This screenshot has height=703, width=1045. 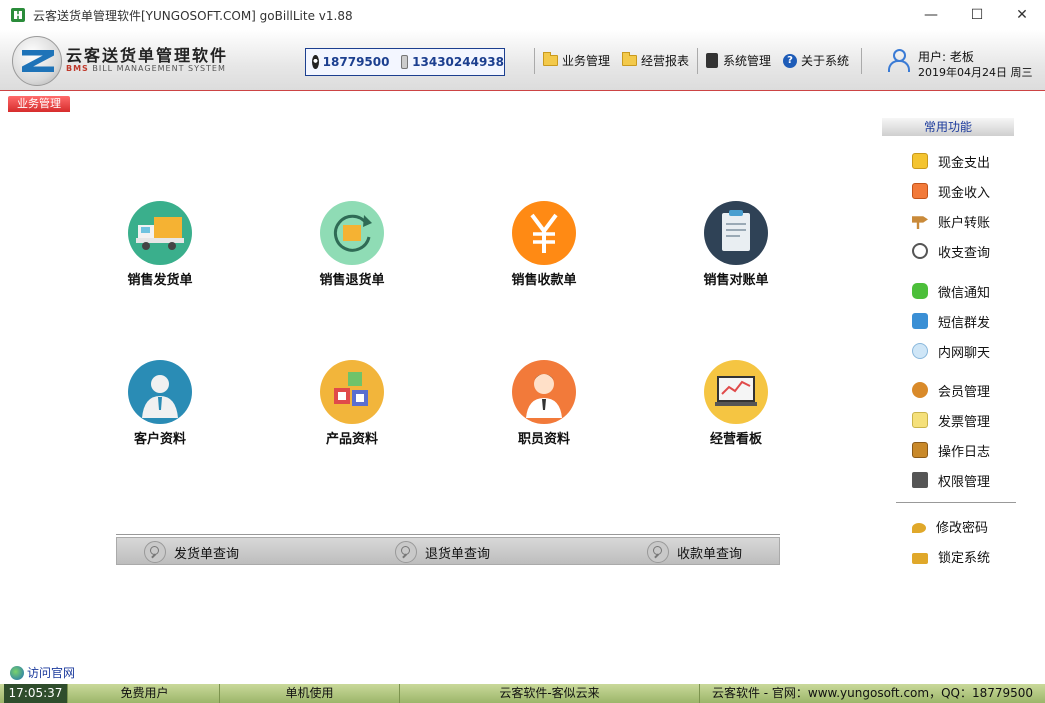 I want to click on tile-sales-statement: 销售对账单, so click(x=736, y=244).